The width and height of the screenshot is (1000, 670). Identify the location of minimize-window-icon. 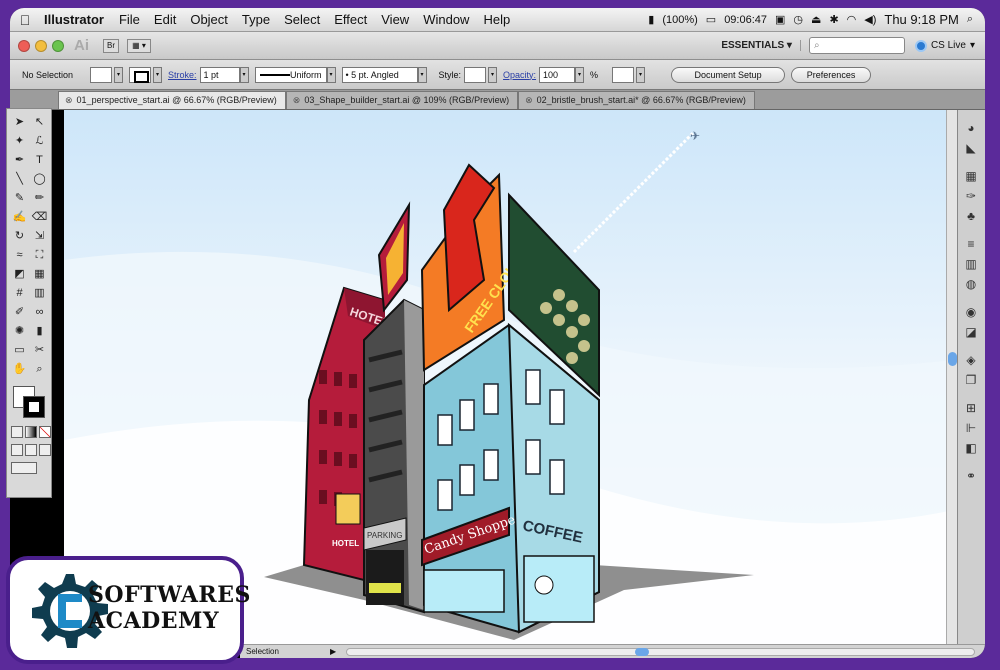
(41, 45).